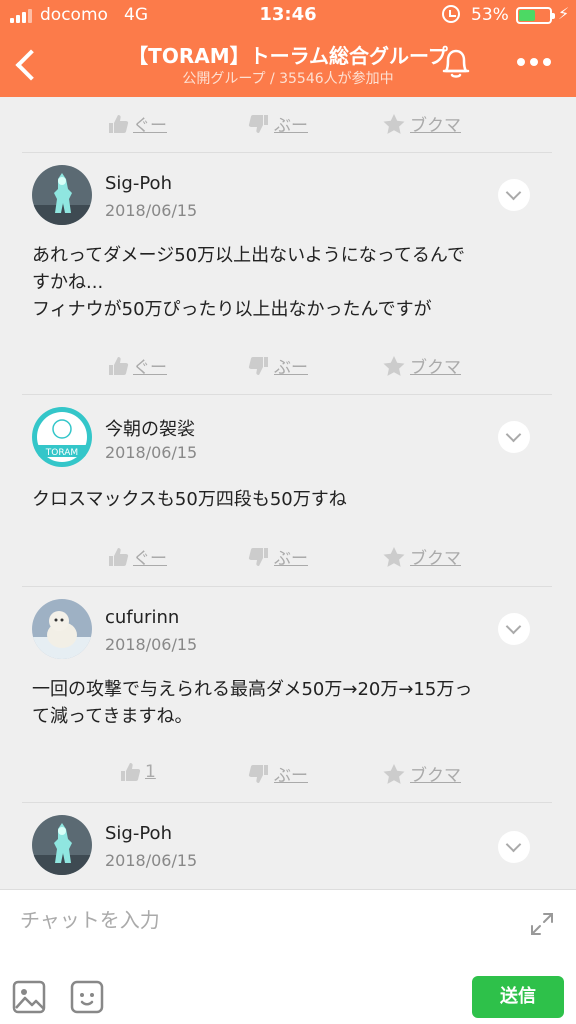 The width and height of the screenshot is (576, 1024). I want to click on header: 【TORAM】トーラム総合グループ 公開グループ / 35546人が参加中, so click(288, 64).